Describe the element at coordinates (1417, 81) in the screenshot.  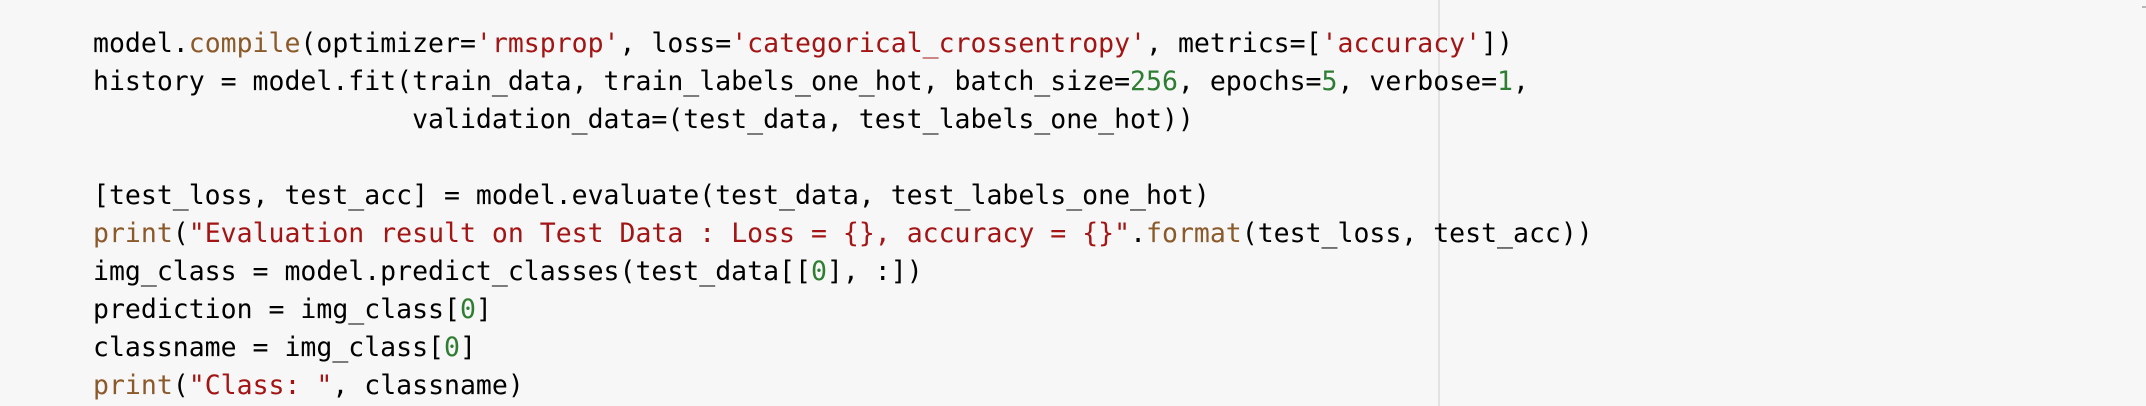
I see `code-text: , verbose=` at that location.